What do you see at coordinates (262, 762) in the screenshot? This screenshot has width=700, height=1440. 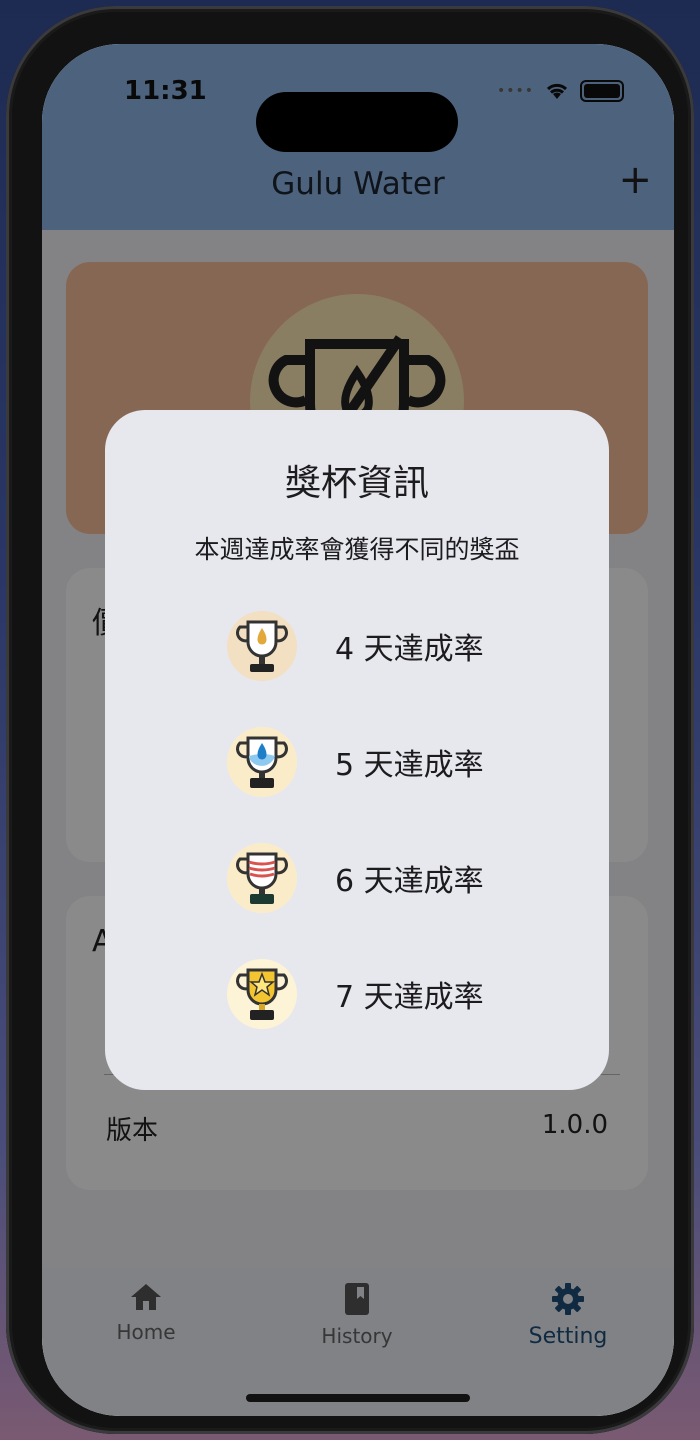 I see `trophy-water-icon` at bounding box center [262, 762].